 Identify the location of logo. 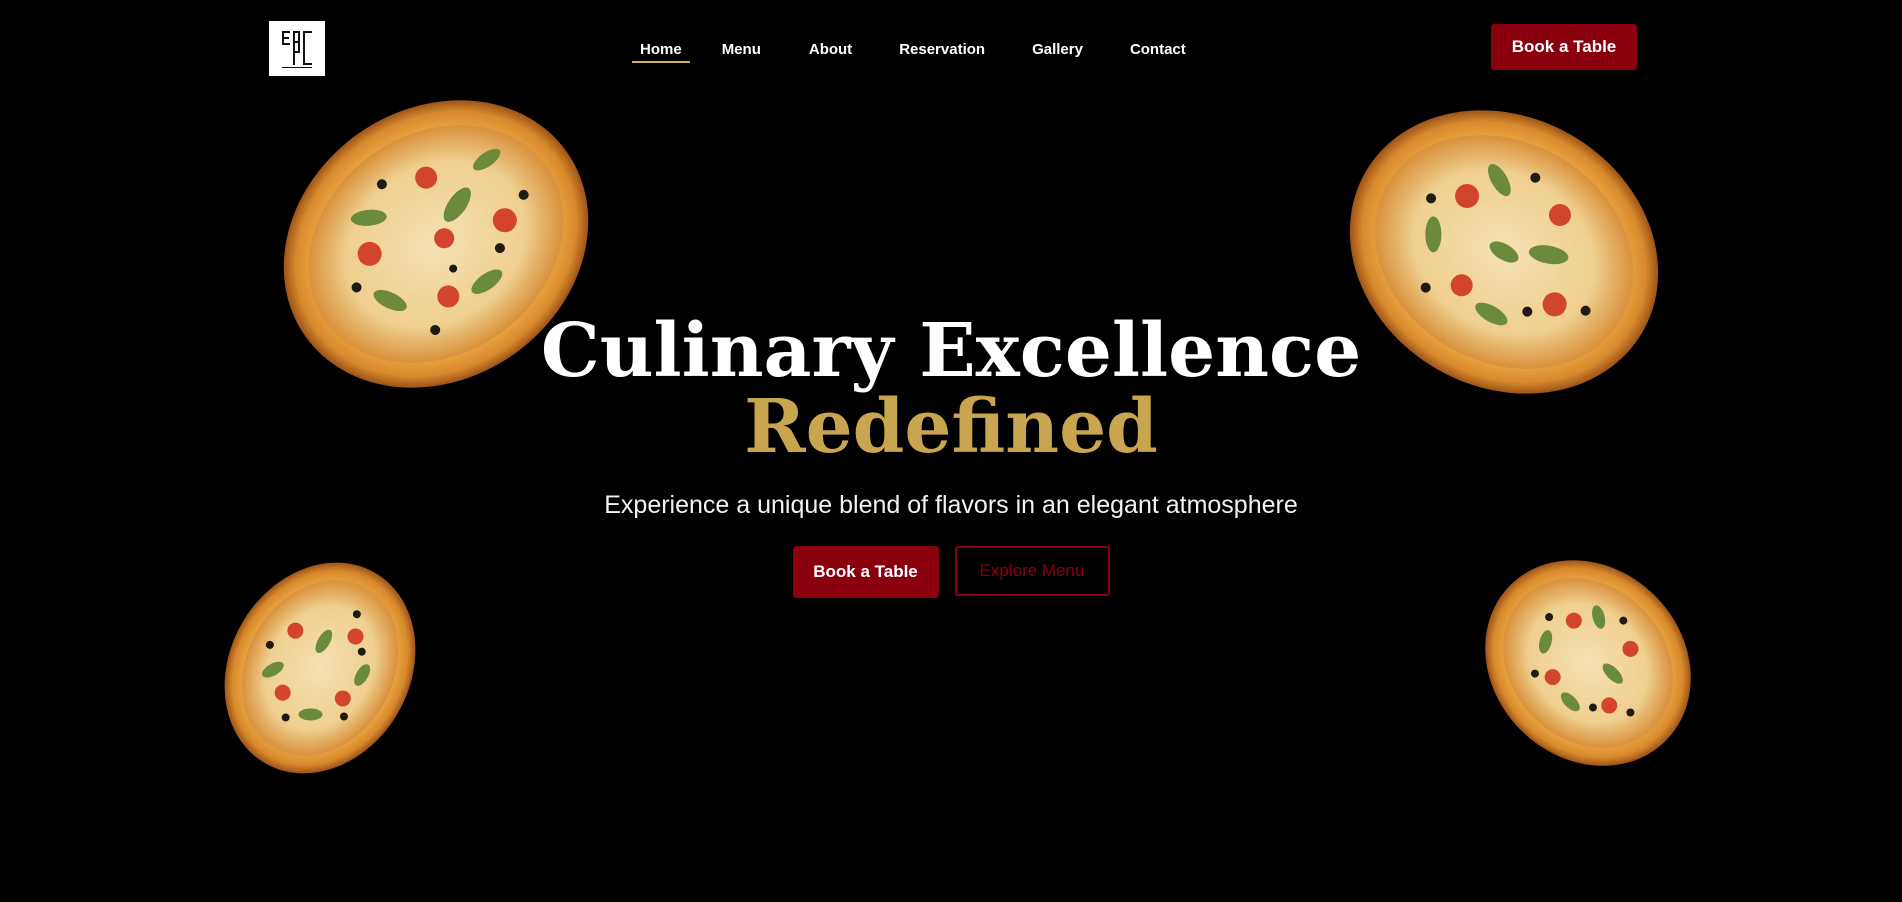
(297, 48).